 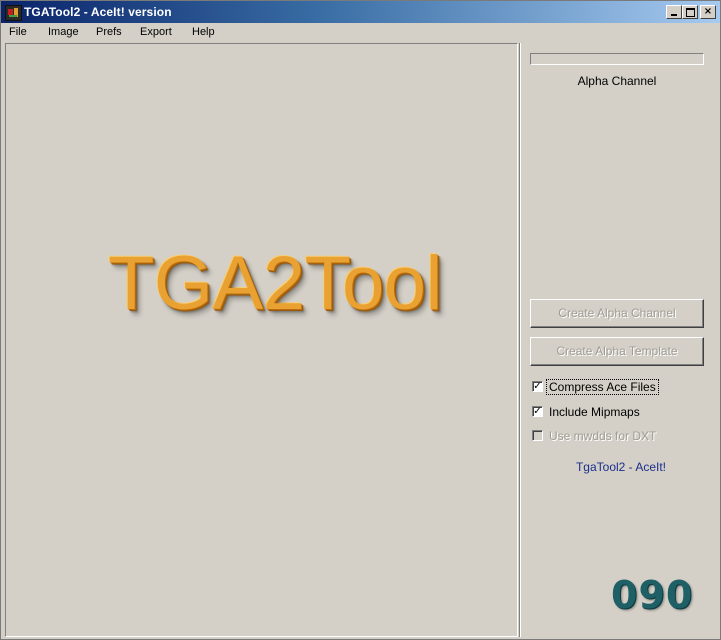 What do you see at coordinates (621, 467) in the screenshot?
I see `app-version-label: TgaTool2 - AceIt!` at bounding box center [621, 467].